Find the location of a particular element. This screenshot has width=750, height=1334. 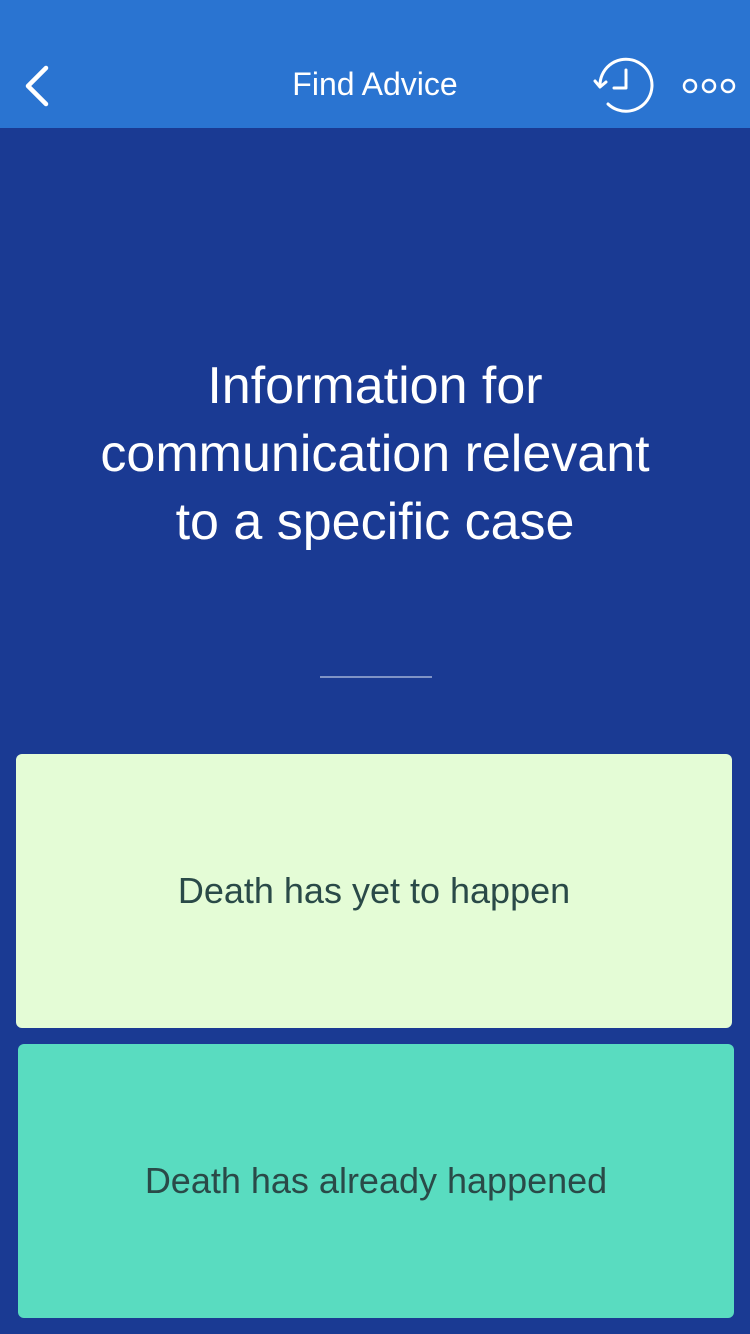

chevron-left-icon is located at coordinates (37, 86).